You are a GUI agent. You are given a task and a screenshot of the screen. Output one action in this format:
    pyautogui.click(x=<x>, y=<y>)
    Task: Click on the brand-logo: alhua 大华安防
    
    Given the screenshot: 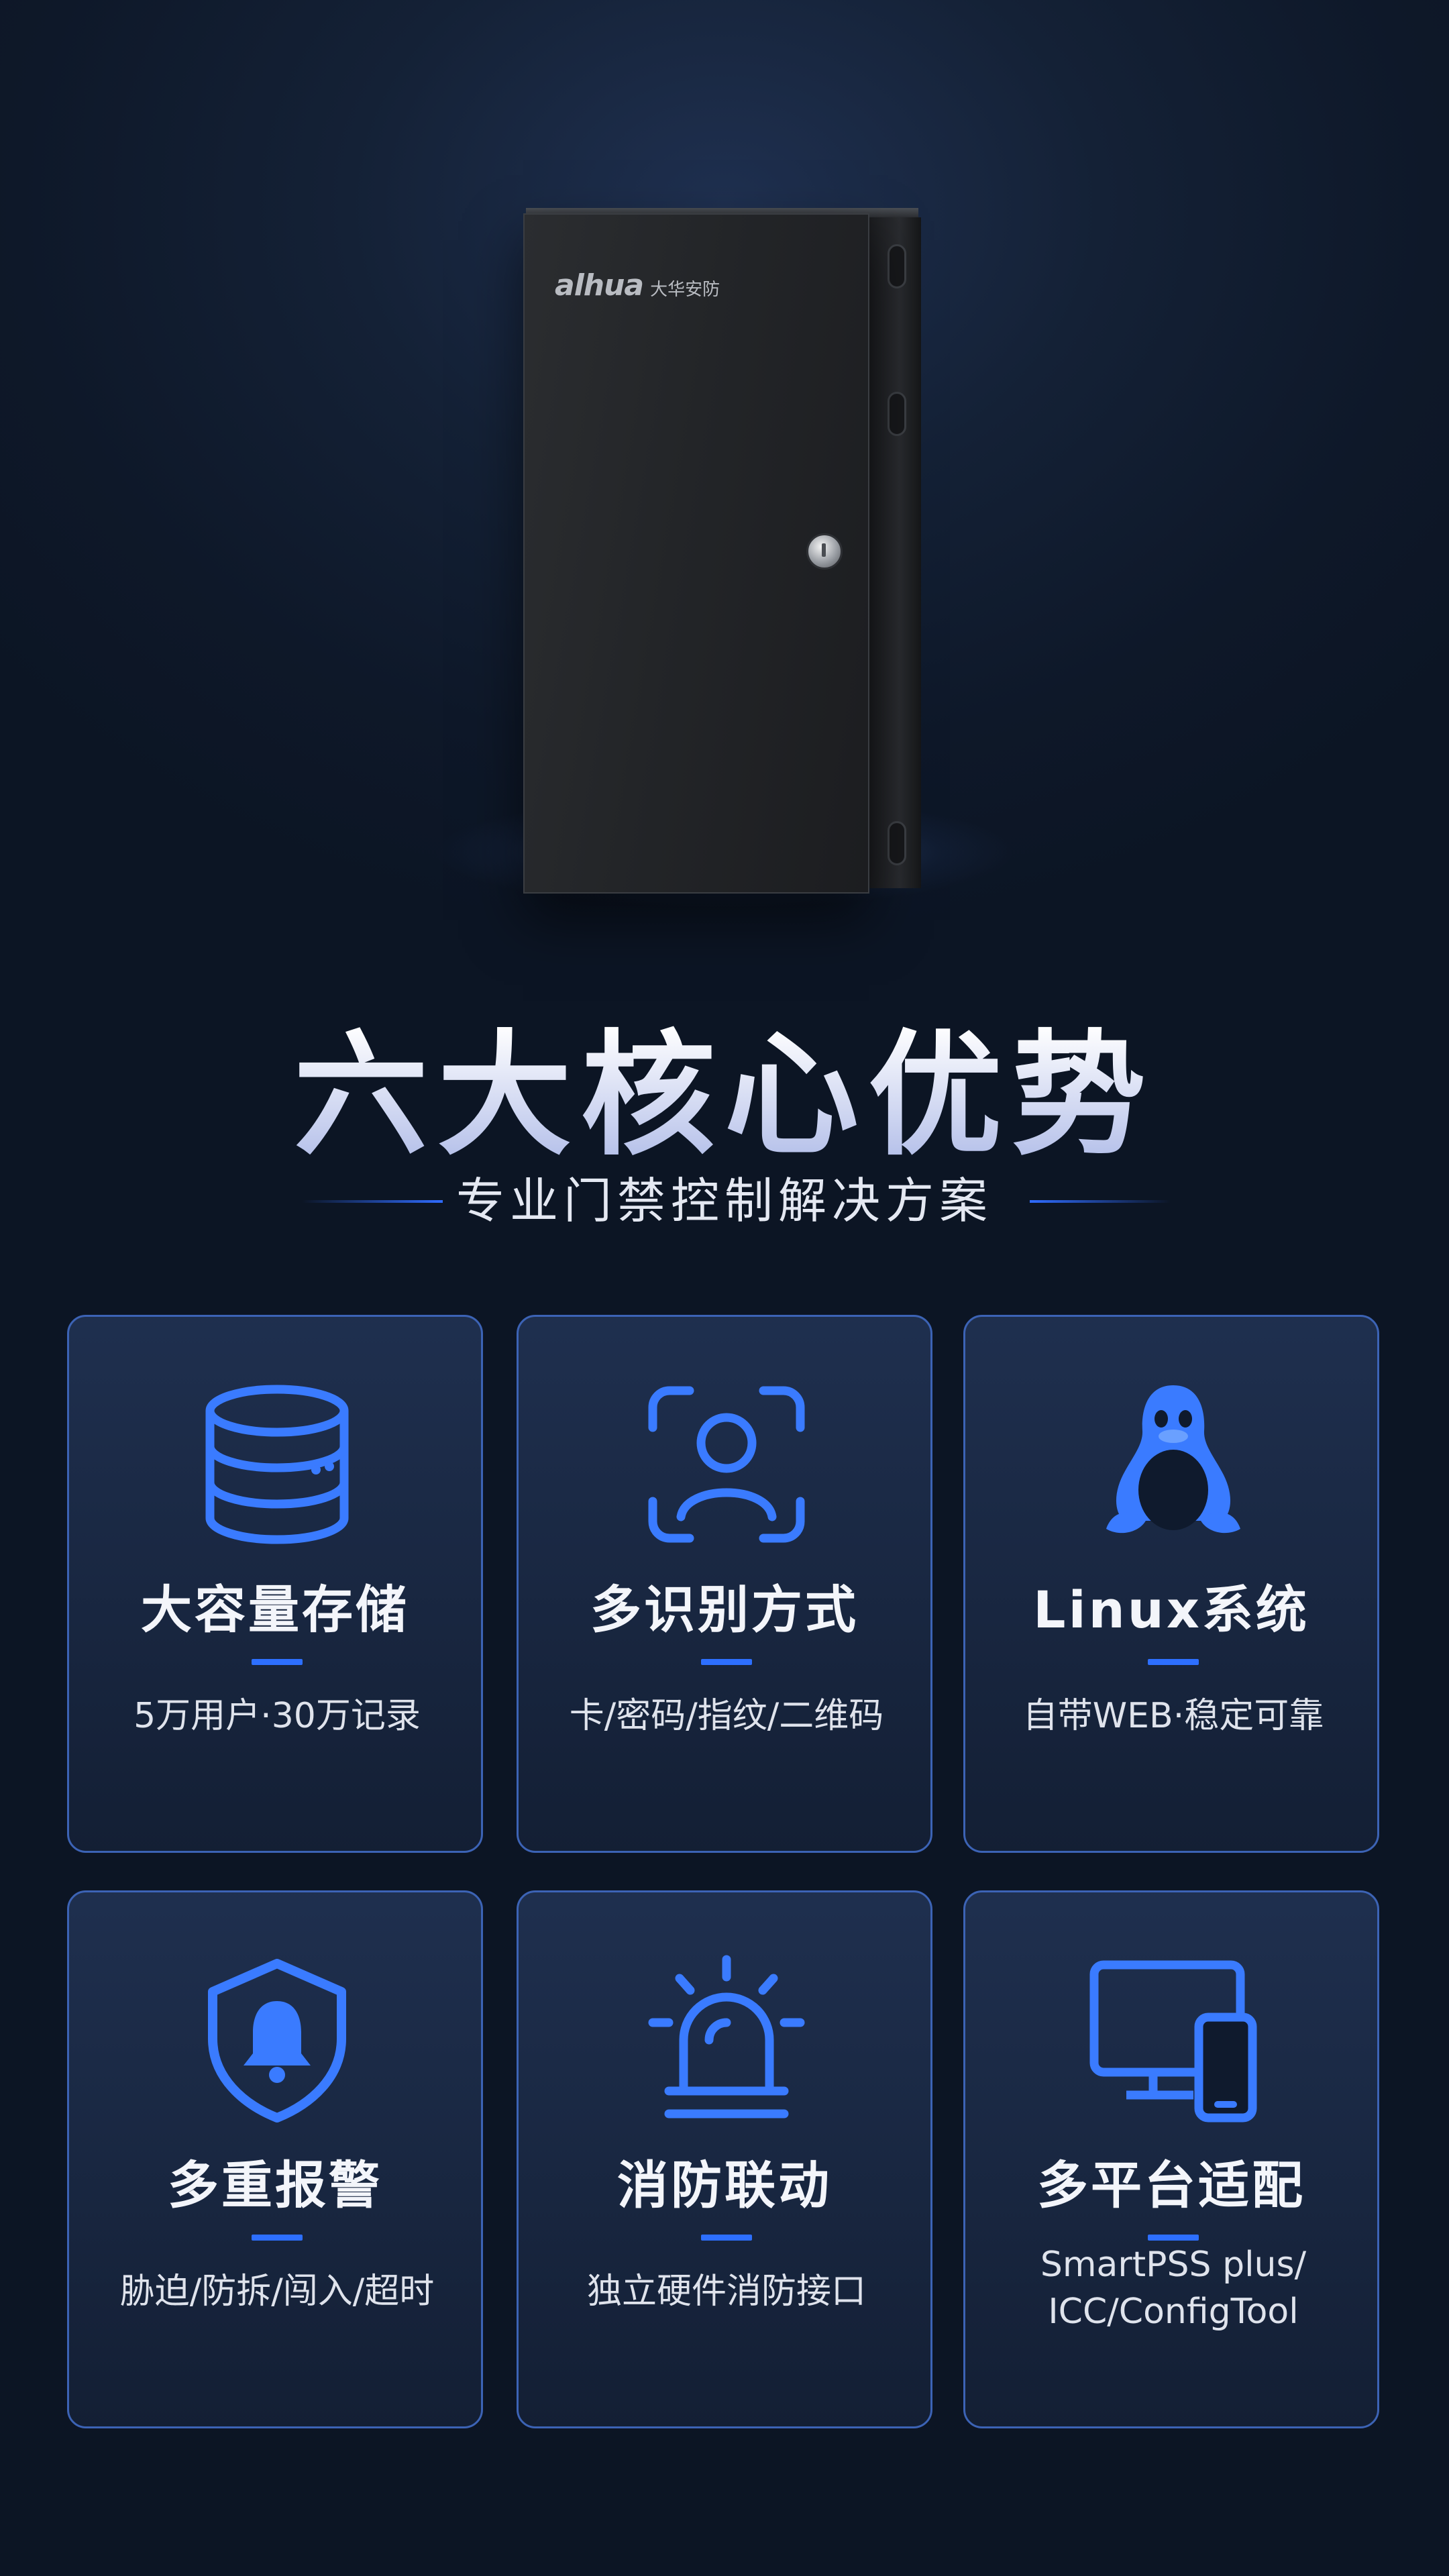 What is the action you would take?
    pyautogui.click(x=637, y=285)
    